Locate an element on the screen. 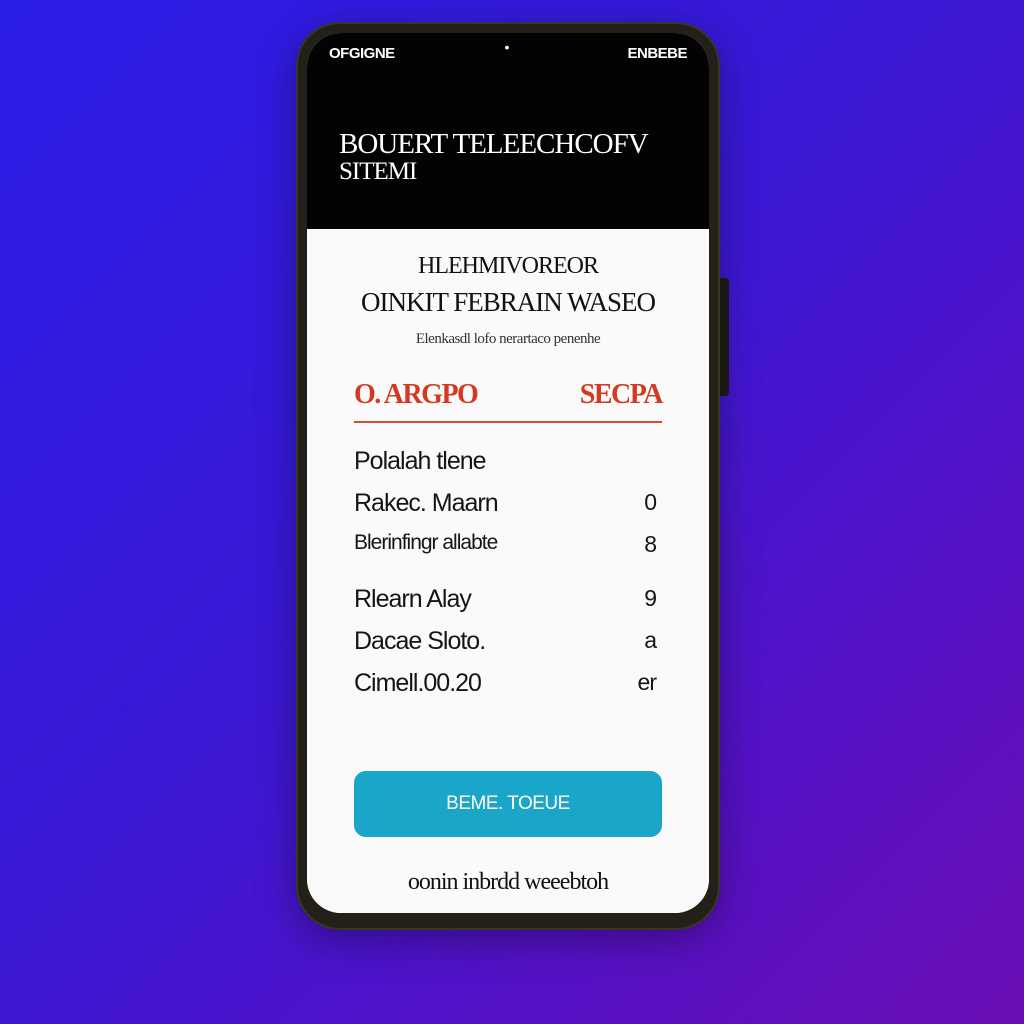  list-item-label: Rlearn Alay is located at coordinates (413, 599).